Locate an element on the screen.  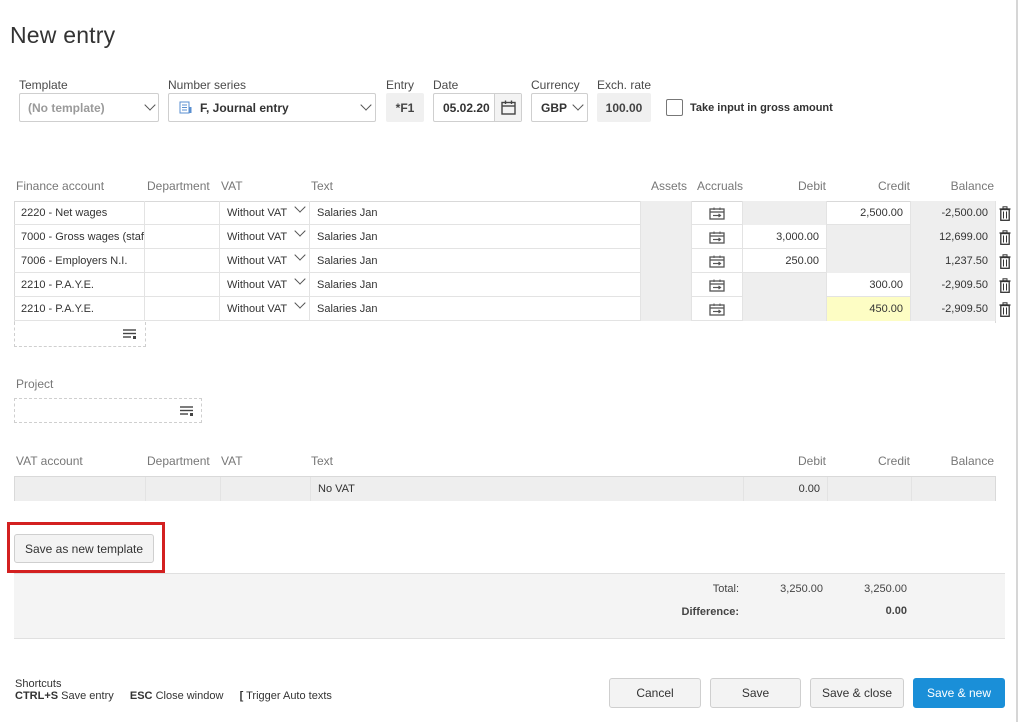
currency-value: GBP is located at coordinates (554, 107).